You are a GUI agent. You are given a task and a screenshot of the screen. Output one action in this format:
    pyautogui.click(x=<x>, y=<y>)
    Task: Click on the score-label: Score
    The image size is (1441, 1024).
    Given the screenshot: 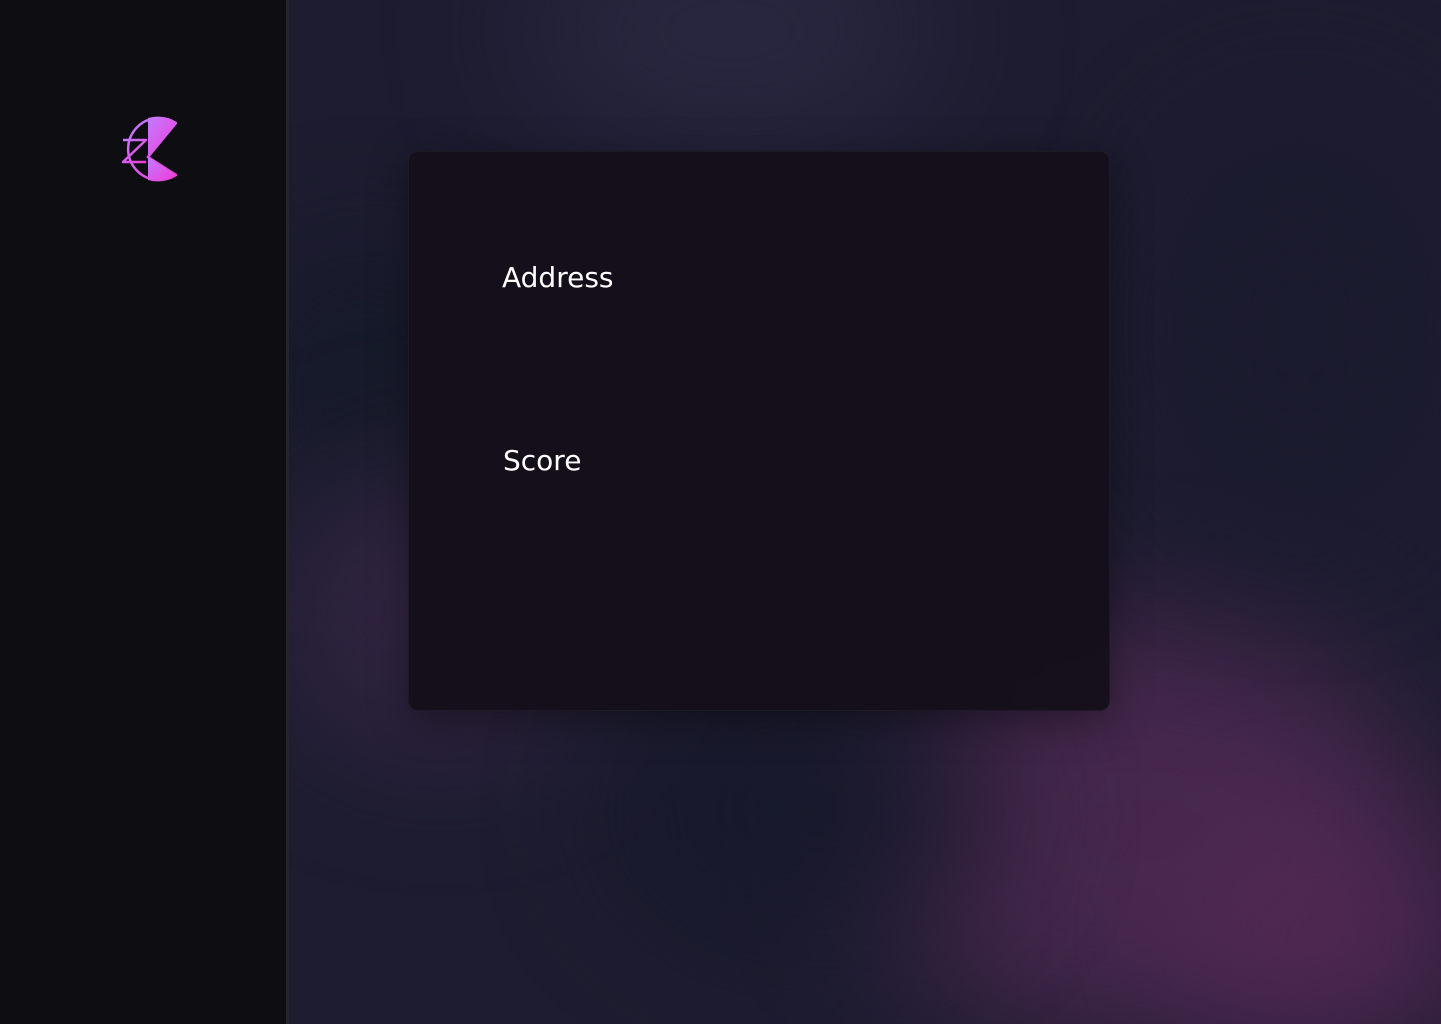 What is the action you would take?
    pyautogui.click(x=542, y=460)
    